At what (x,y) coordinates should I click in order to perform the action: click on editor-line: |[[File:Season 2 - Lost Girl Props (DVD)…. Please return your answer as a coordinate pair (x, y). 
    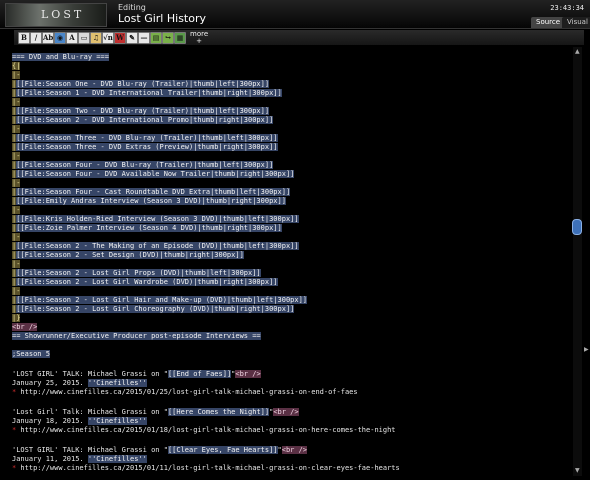
    Looking at the image, I should click on (136, 273).